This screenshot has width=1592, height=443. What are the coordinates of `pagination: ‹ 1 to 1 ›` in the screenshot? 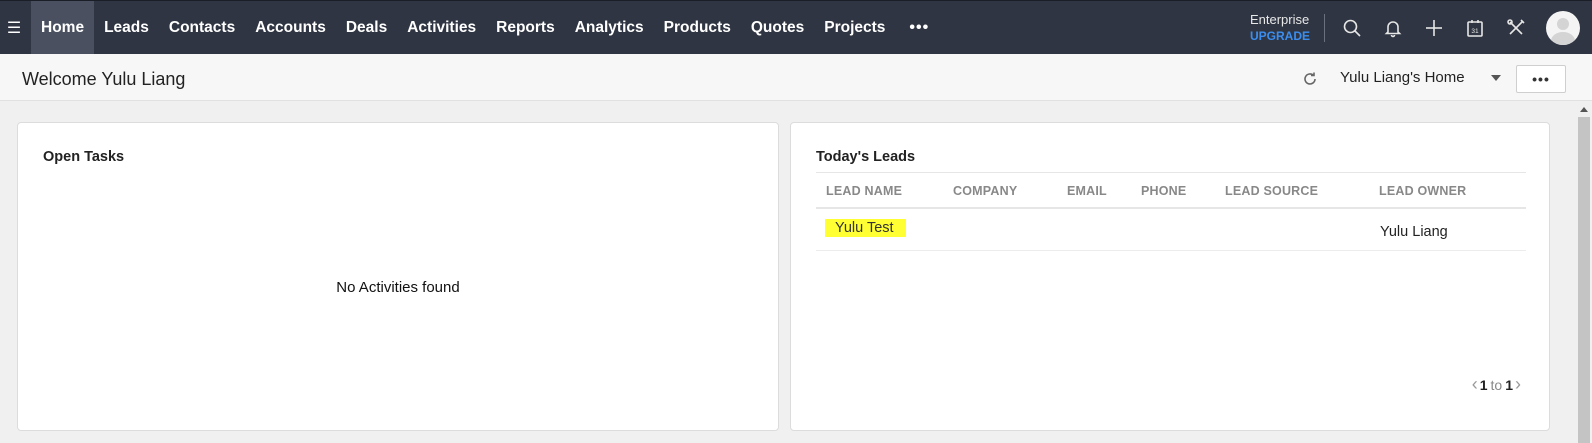 It's located at (1496, 384).